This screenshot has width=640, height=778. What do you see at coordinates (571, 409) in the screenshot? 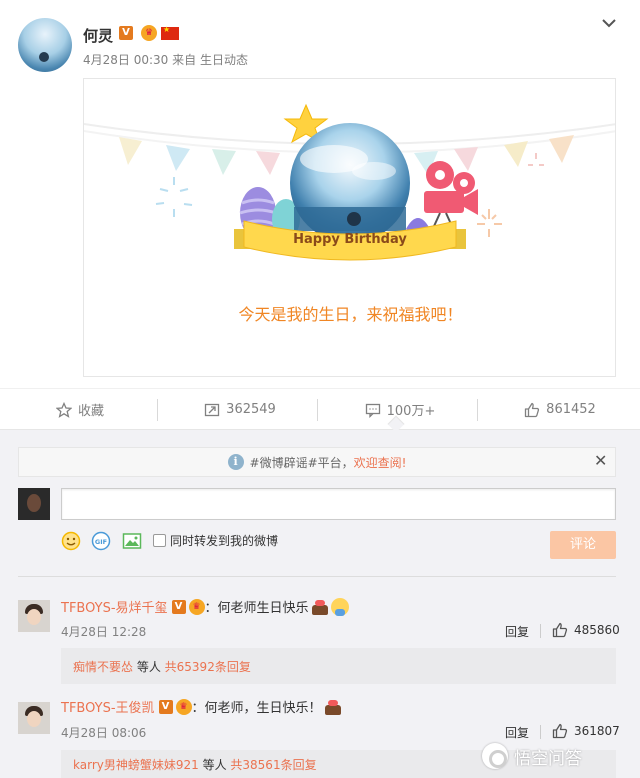
I see `like-count: 861452` at bounding box center [571, 409].